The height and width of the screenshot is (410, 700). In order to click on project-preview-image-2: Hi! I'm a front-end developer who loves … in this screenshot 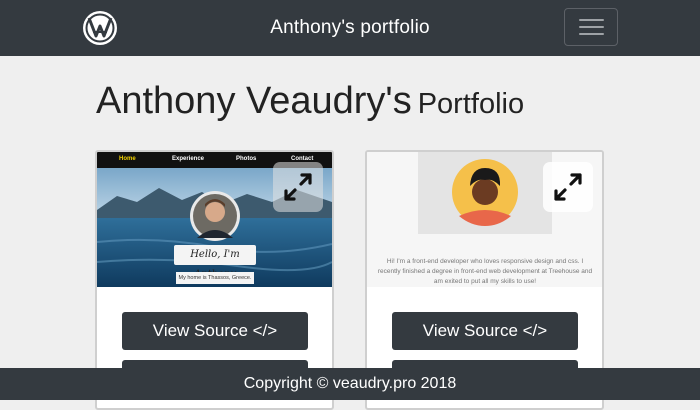, I will do `click(484, 219)`.